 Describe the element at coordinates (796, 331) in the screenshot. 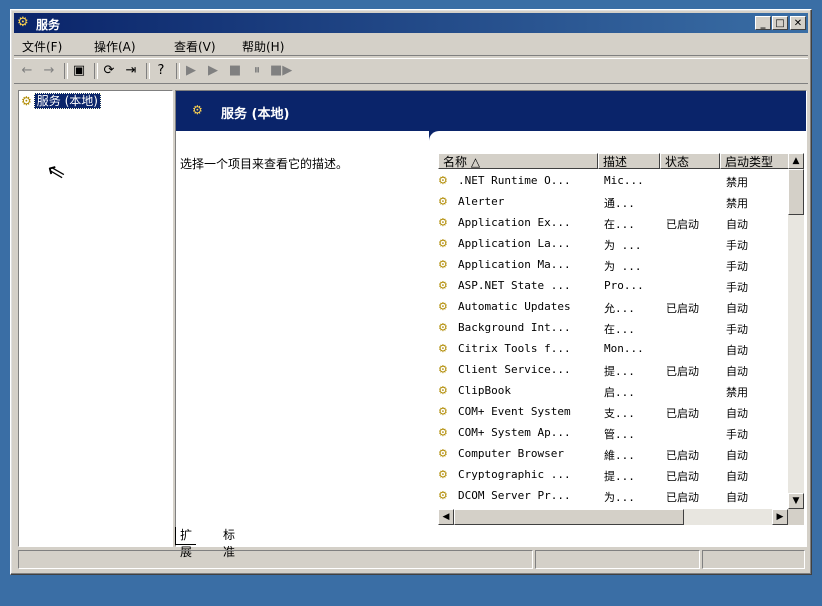

I see `vertical-scrollbar: ▲ ▼` at that location.